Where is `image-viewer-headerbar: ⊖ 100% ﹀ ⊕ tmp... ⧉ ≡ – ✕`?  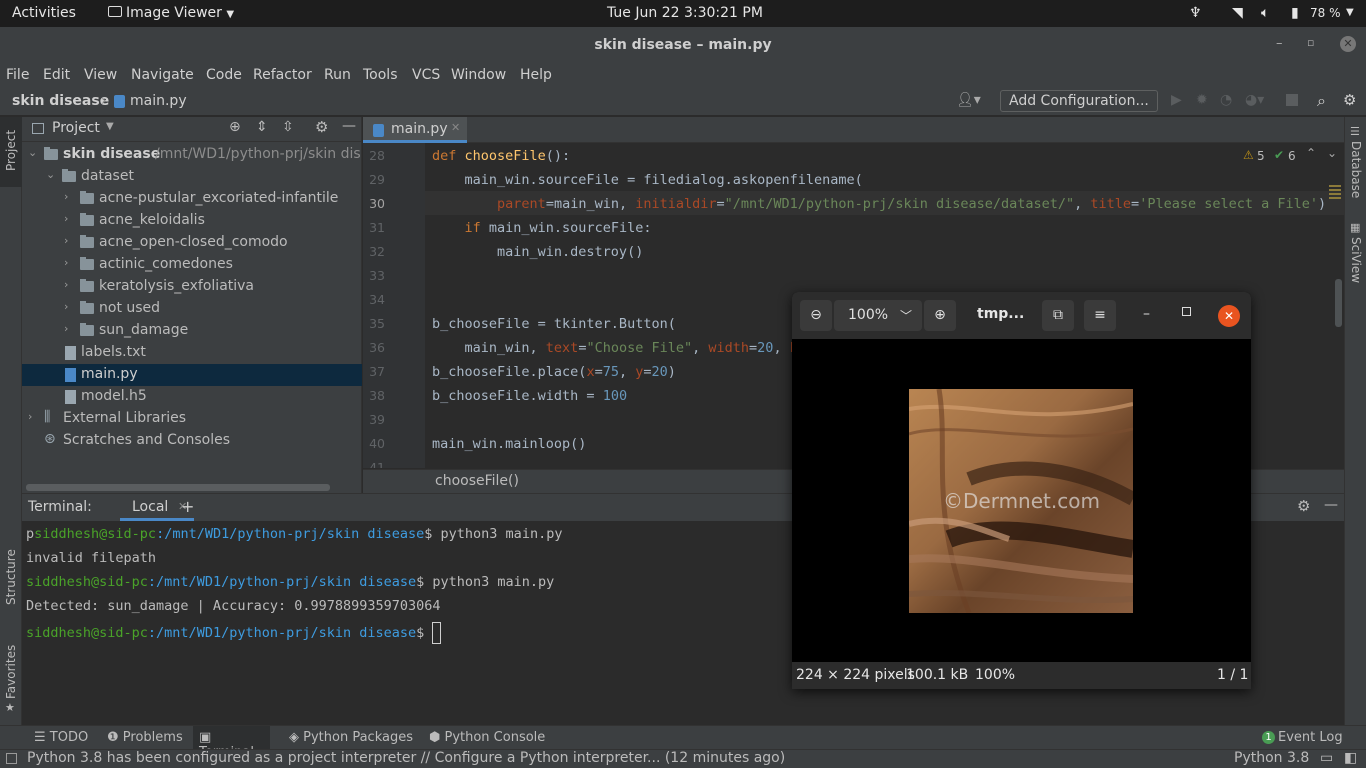
image-viewer-headerbar: ⊖ 100% ﹀ ⊕ tmp... ⧉ ≡ – ✕ is located at coordinates (1021, 315).